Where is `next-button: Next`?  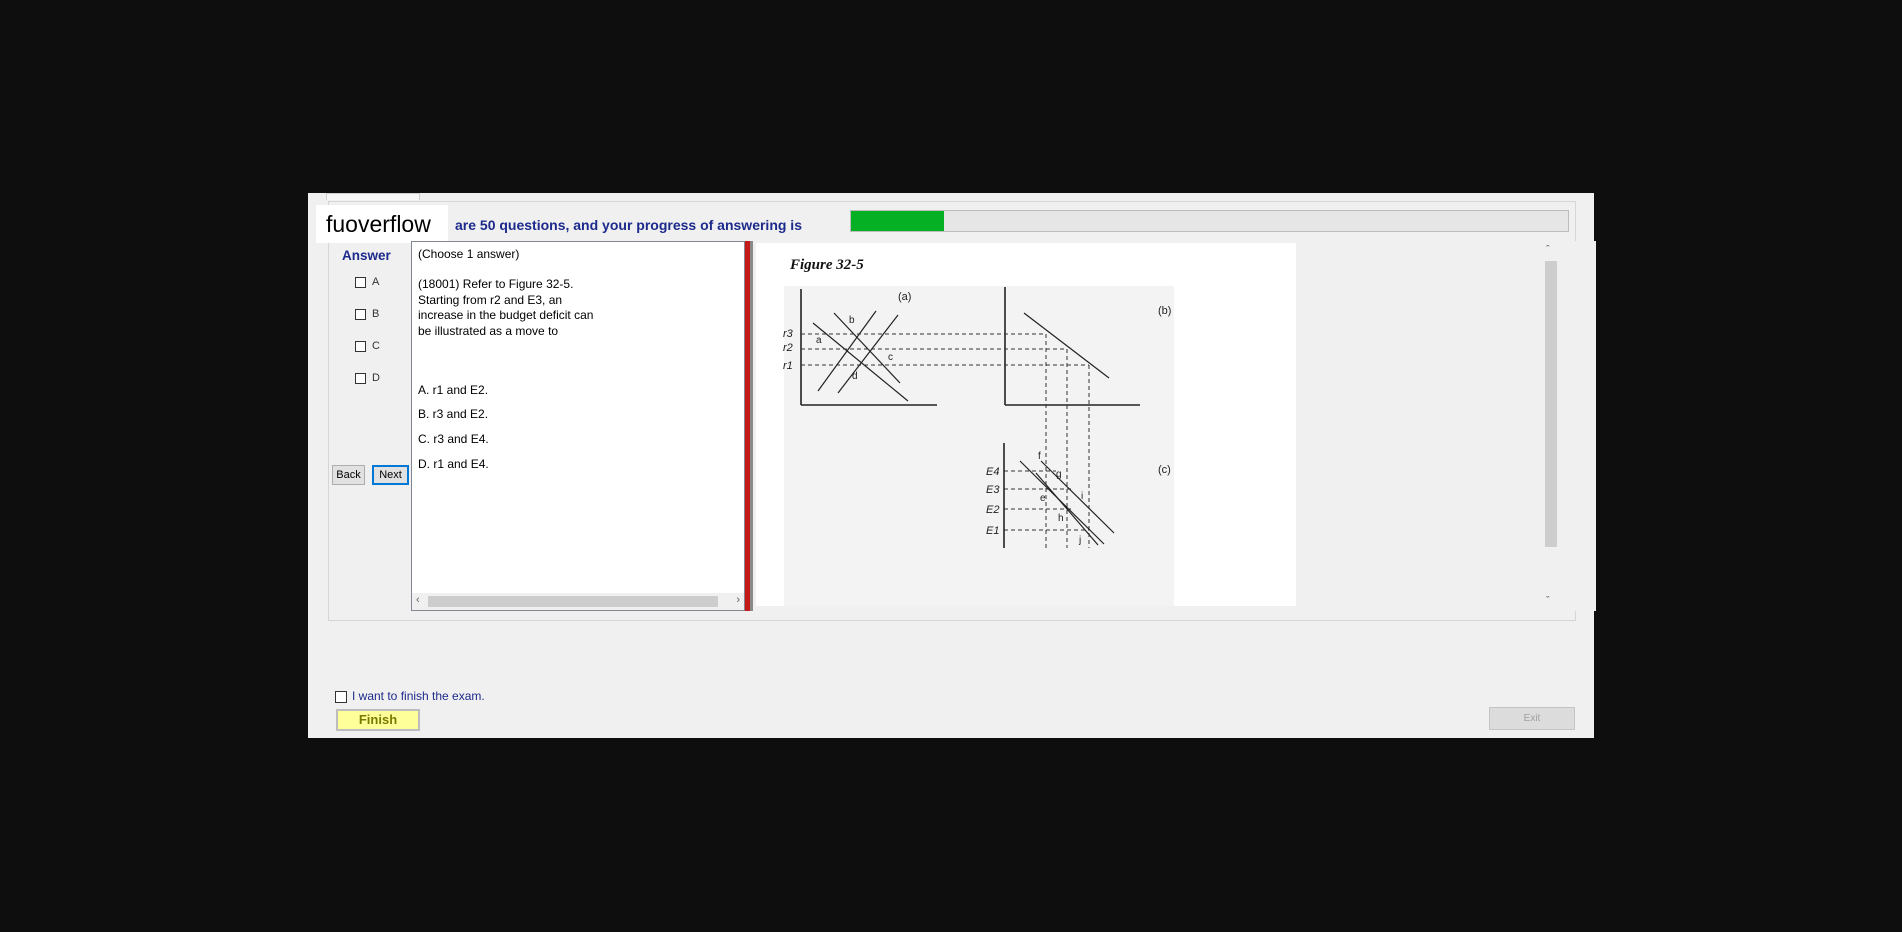
next-button: Next is located at coordinates (390, 475).